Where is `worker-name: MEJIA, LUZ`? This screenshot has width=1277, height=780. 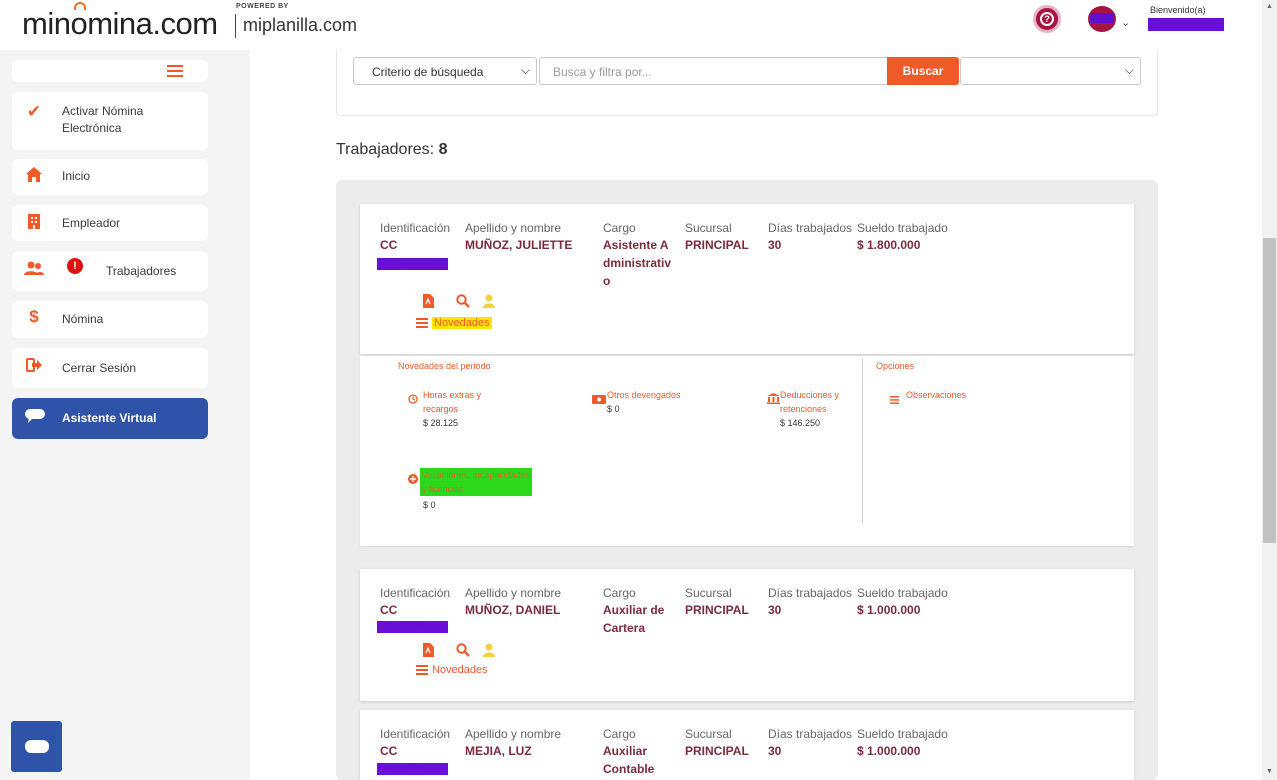 worker-name: MEJIA, LUZ is located at coordinates (498, 751).